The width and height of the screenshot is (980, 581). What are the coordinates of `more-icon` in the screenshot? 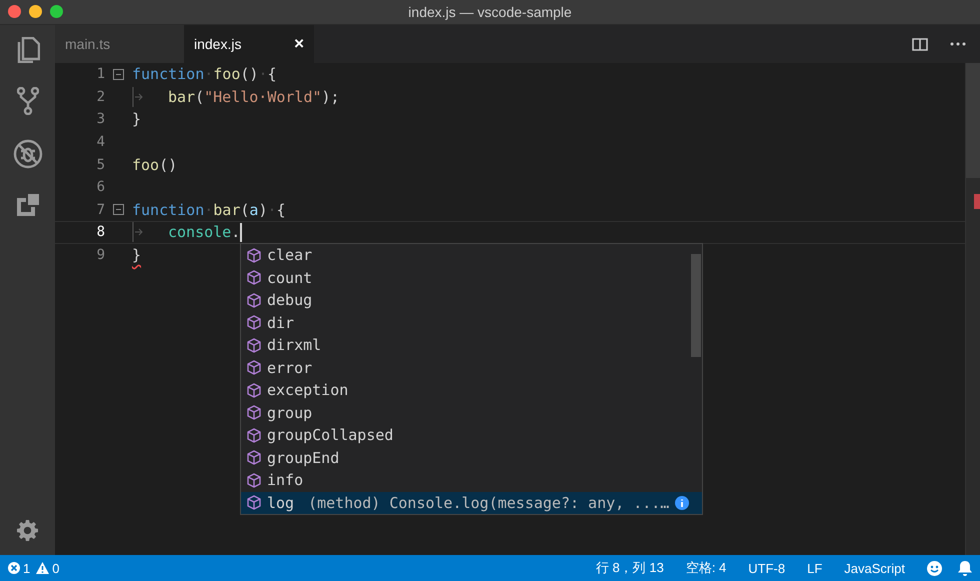 It's located at (958, 44).